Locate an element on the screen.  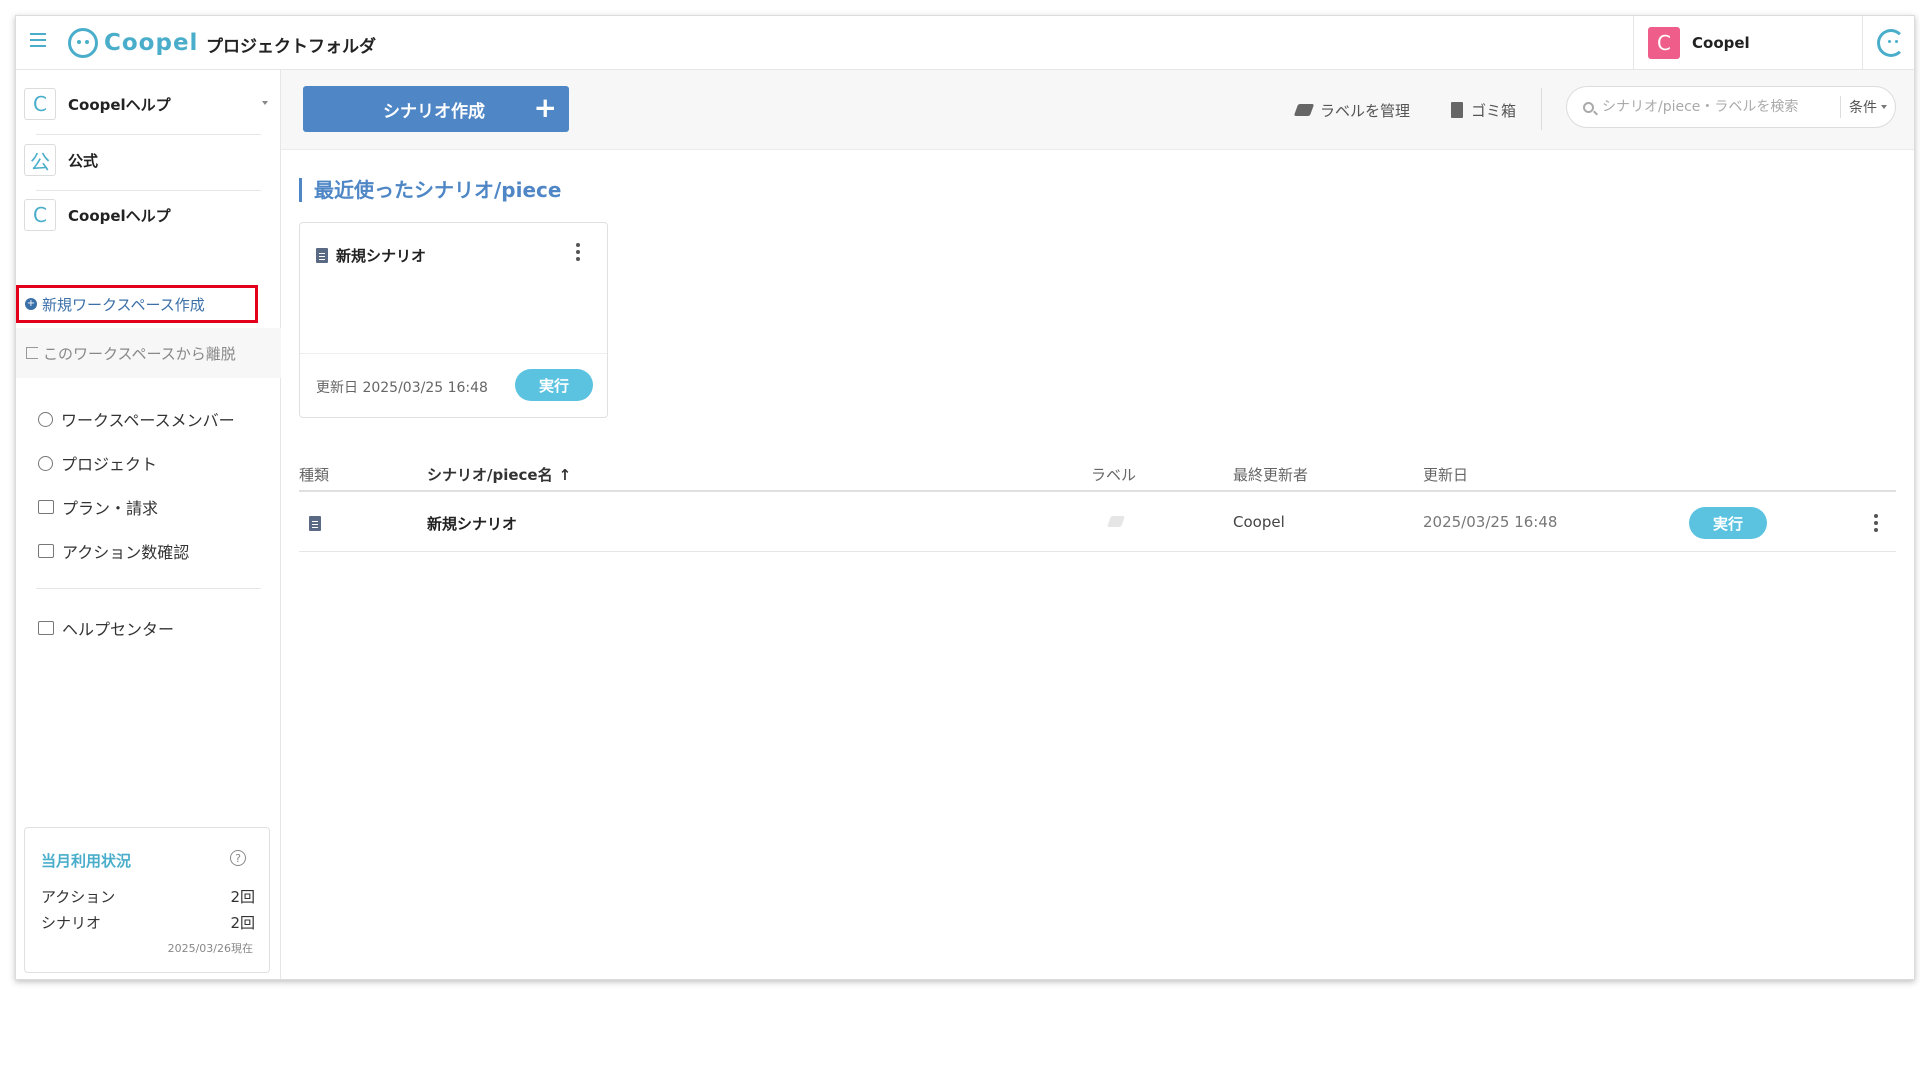
coopel-assistant-icon is located at coordinates (1891, 43).